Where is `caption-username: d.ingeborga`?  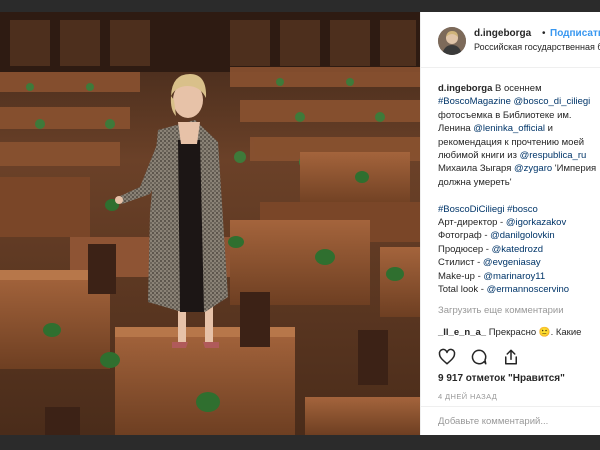 caption-username: d.ingeborga is located at coordinates (465, 88).